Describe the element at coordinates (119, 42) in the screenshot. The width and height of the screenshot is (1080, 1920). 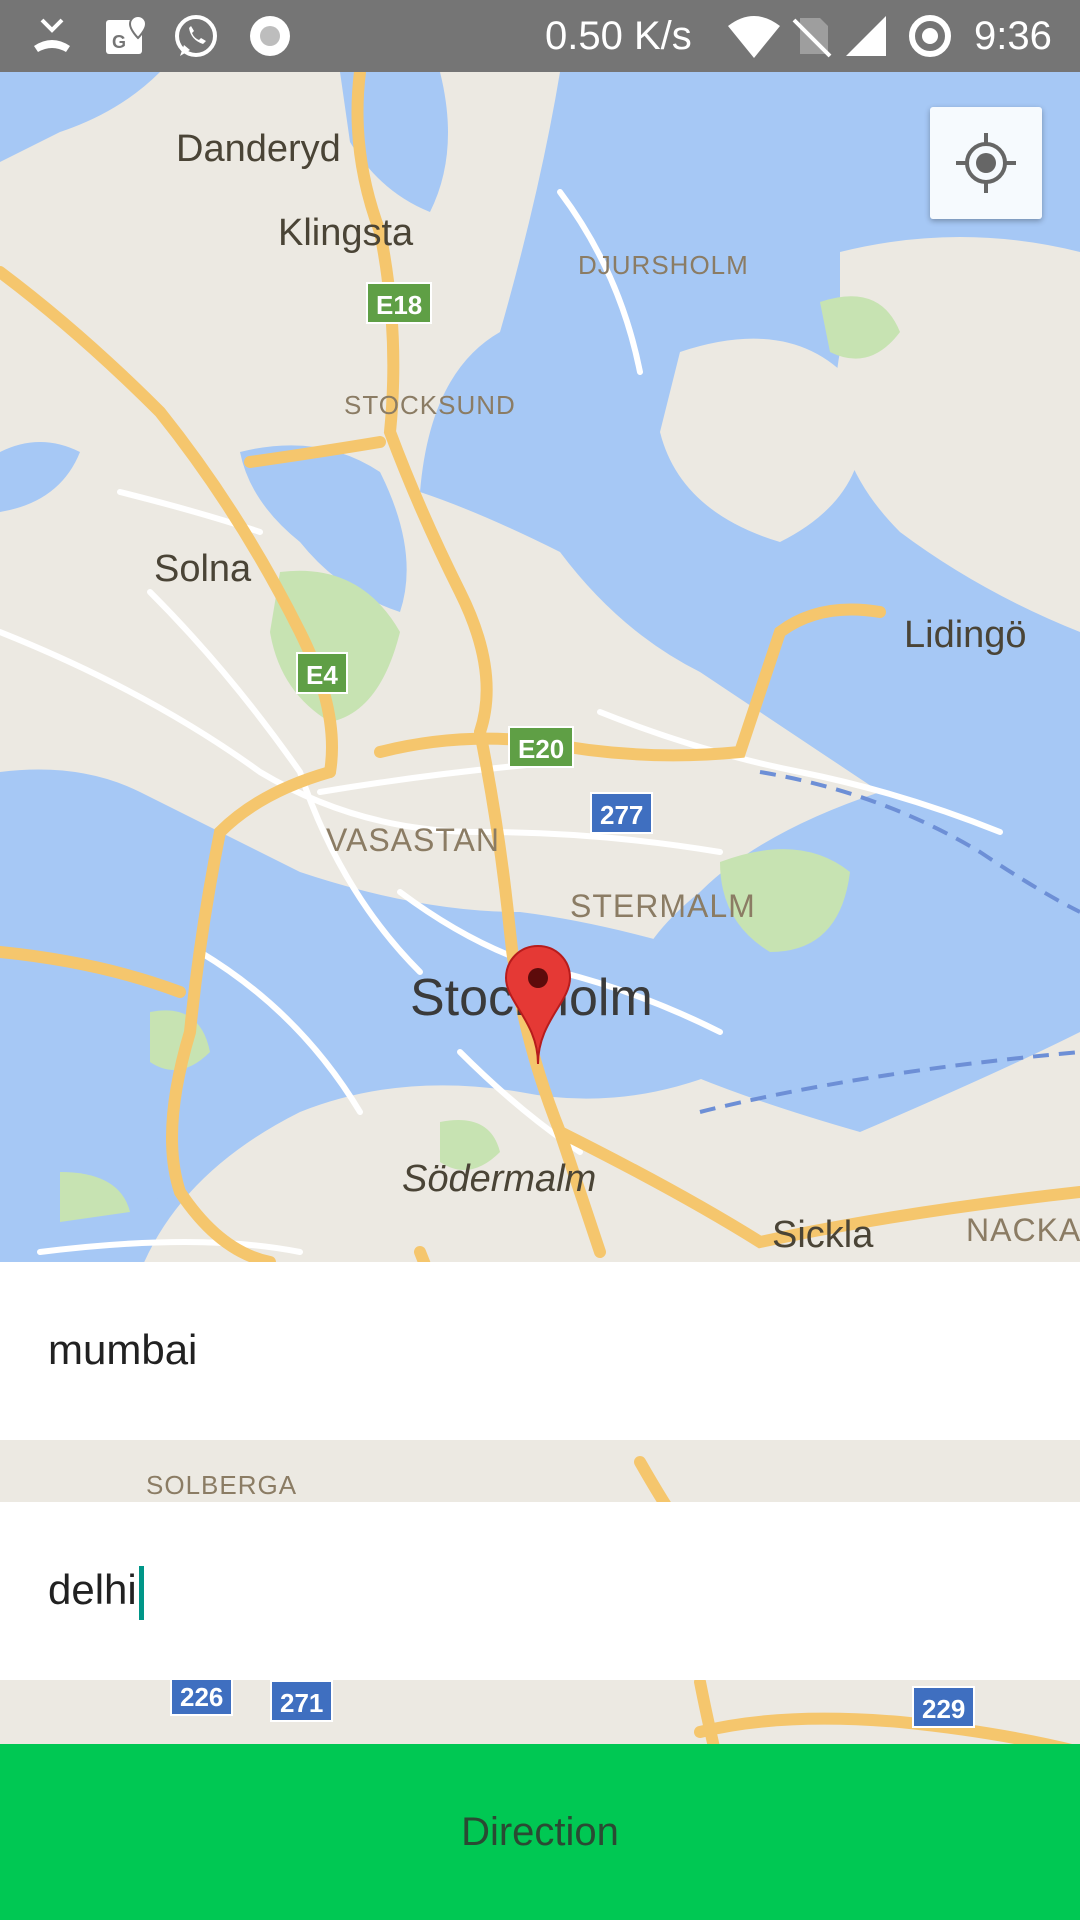
I see `svg-text: G` at that location.